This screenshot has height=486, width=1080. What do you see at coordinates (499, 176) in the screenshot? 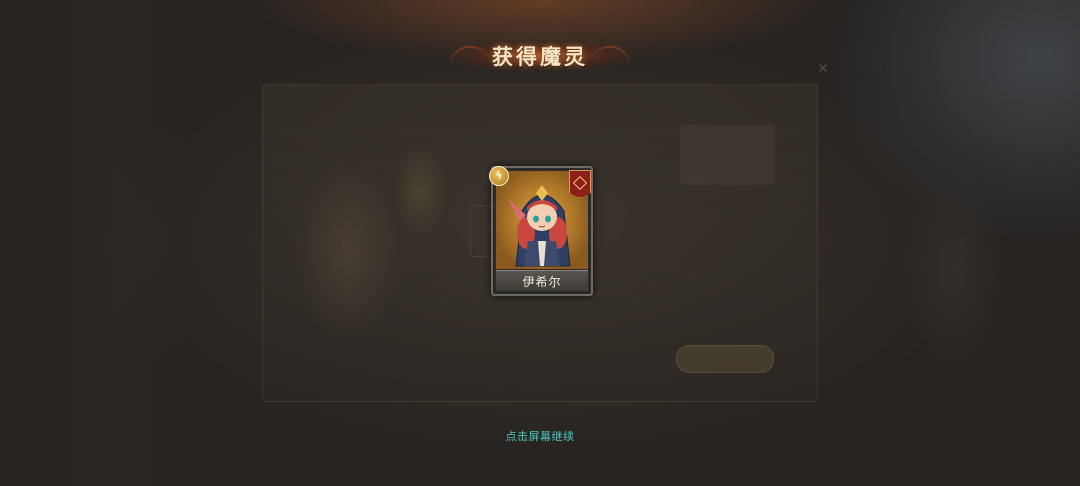
I see `lightning-icon: ϟ` at bounding box center [499, 176].